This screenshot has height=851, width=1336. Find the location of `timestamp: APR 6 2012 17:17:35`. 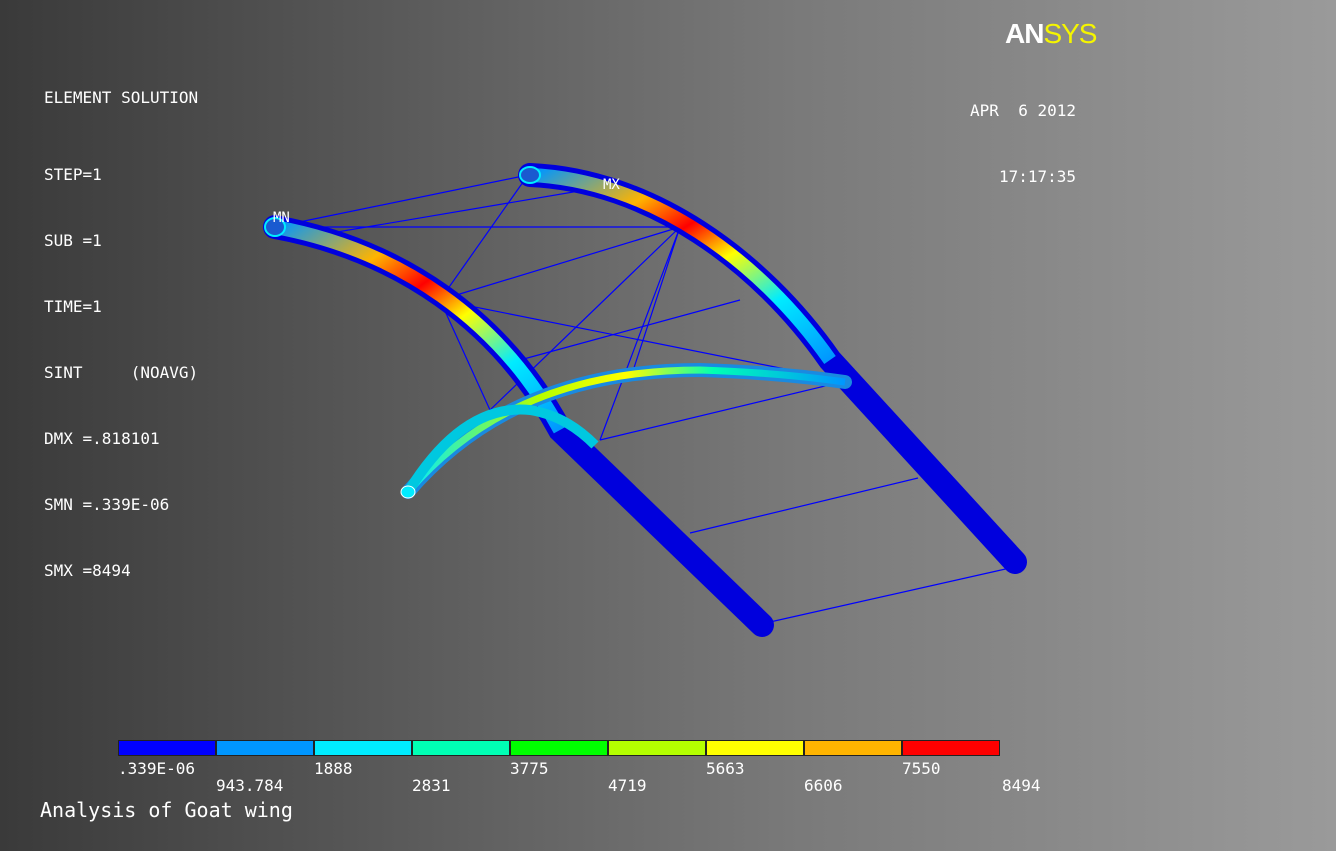

timestamp: APR 6 2012 17:17:35 is located at coordinates (1010, 133).